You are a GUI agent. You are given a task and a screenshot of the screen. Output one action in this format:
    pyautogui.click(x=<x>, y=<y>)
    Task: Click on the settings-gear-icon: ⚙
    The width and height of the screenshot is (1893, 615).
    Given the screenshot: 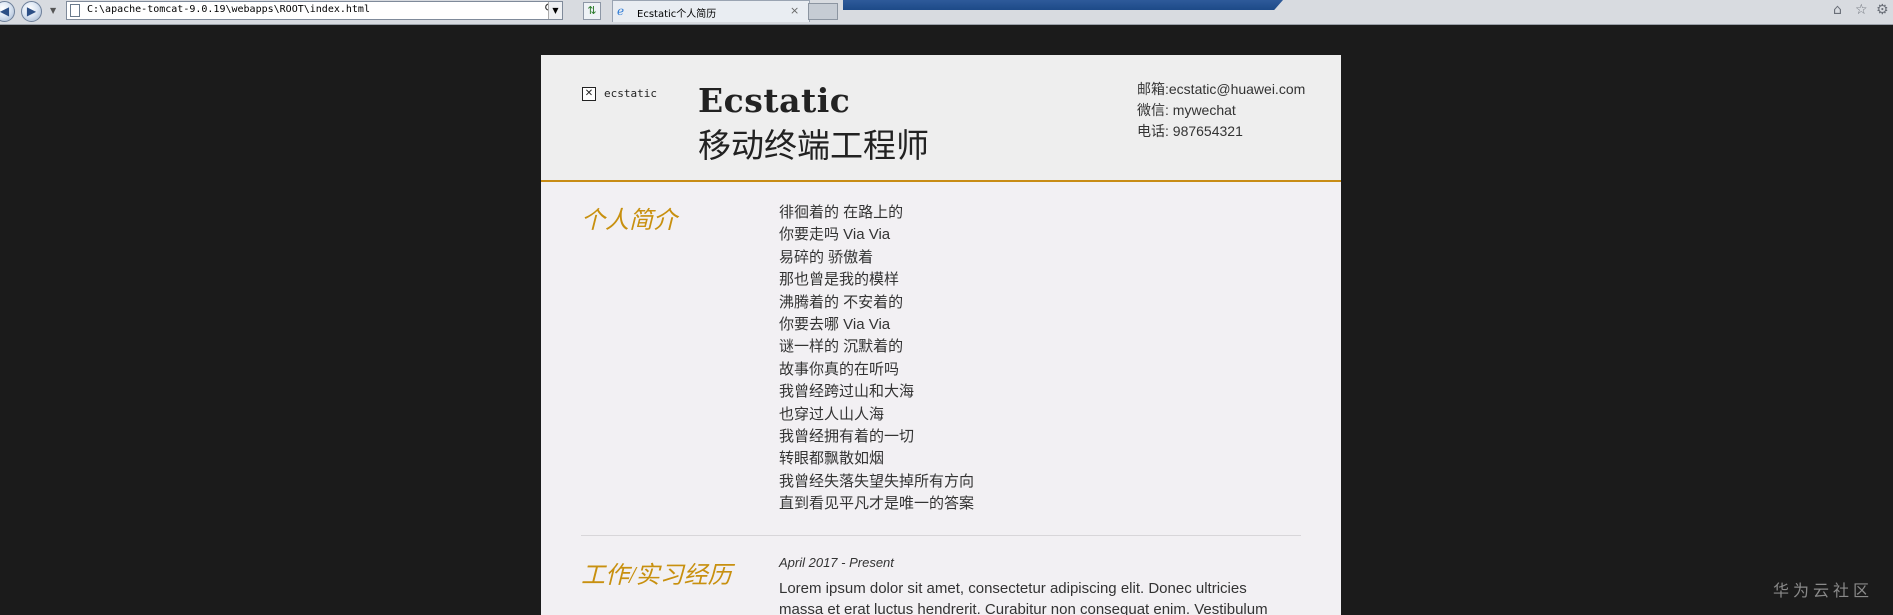 What is the action you would take?
    pyautogui.click(x=1882, y=10)
    